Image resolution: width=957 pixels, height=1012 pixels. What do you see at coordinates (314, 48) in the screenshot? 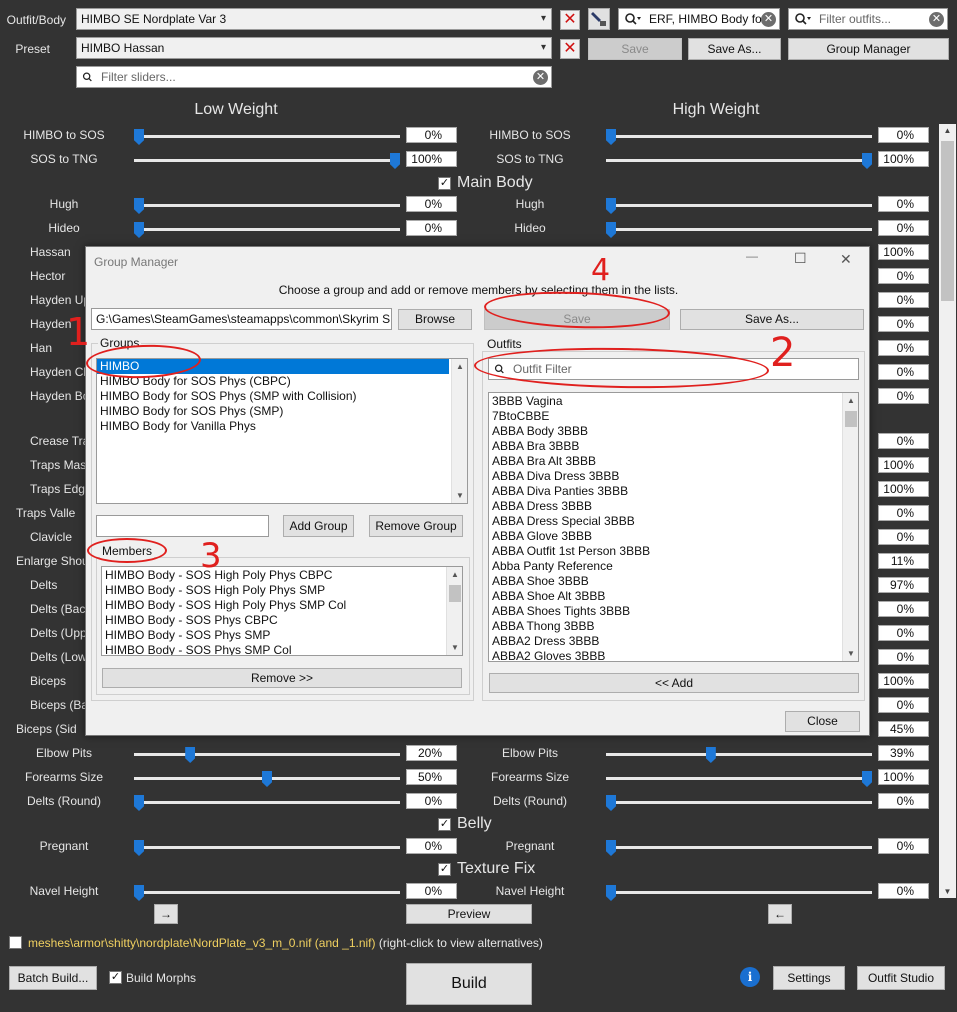
I see `preset-select: HIMBO Hassan ▾` at bounding box center [314, 48].